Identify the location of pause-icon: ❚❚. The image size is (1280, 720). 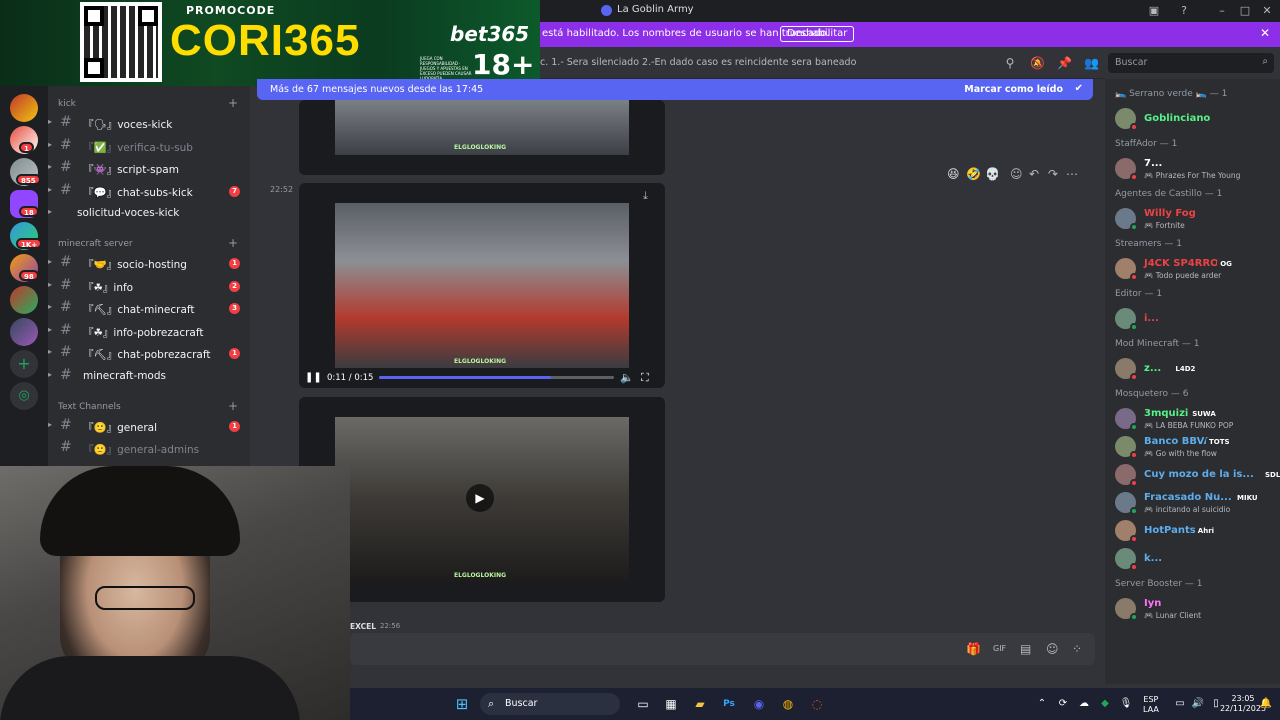
(313, 377).